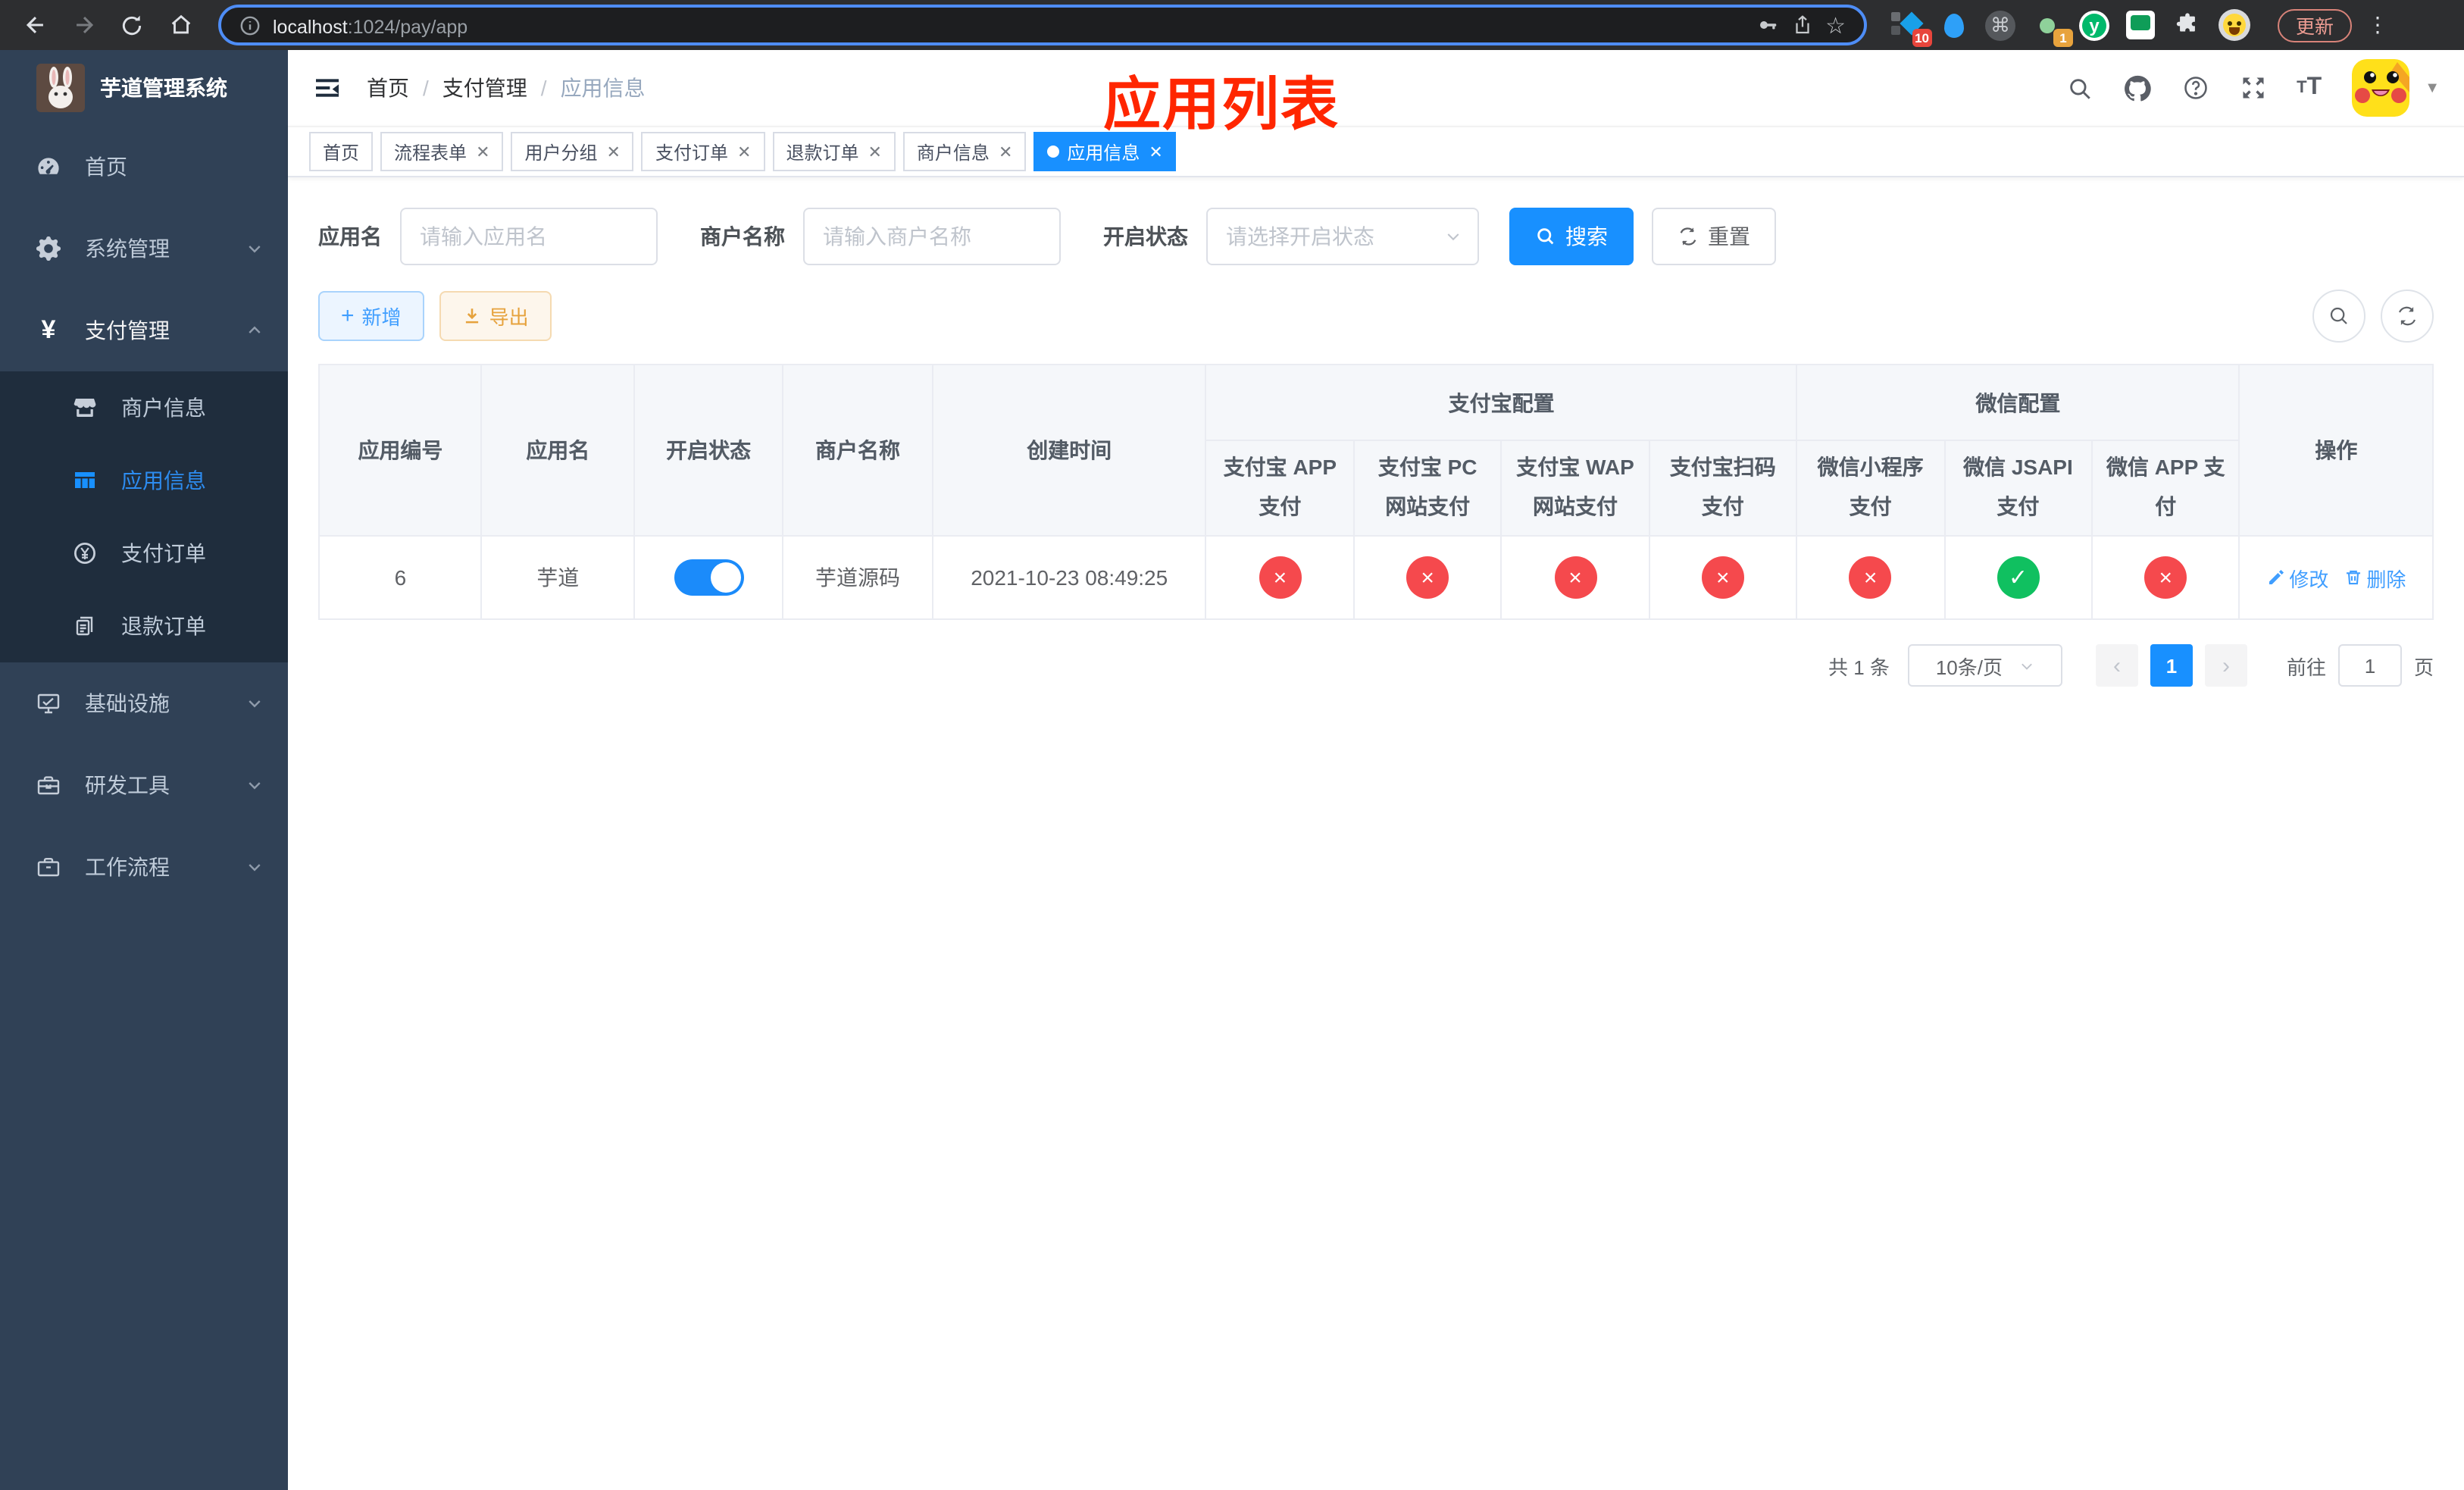  What do you see at coordinates (180, 25) in the screenshot?
I see `home-icon` at bounding box center [180, 25].